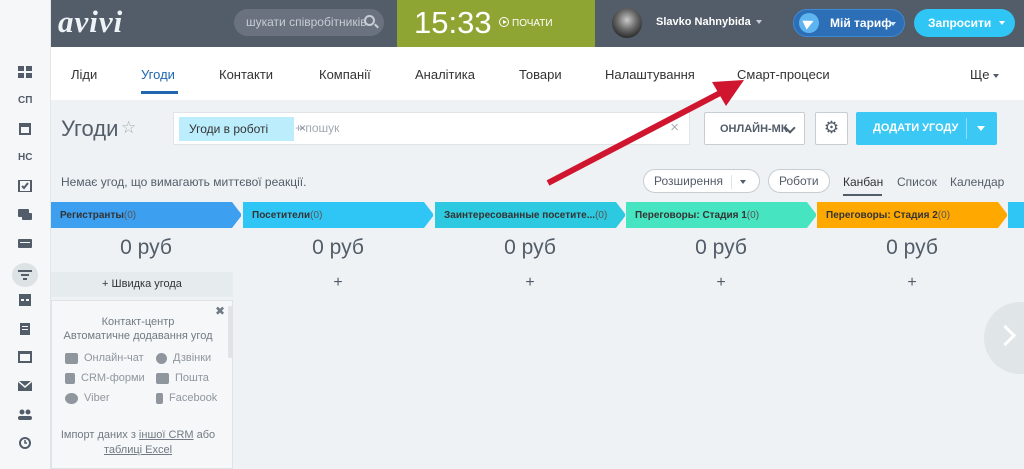 The width and height of the screenshot is (1024, 469). What do you see at coordinates (242, 129) in the screenshot?
I see `filter-chip: Угоди в роботі ×` at bounding box center [242, 129].